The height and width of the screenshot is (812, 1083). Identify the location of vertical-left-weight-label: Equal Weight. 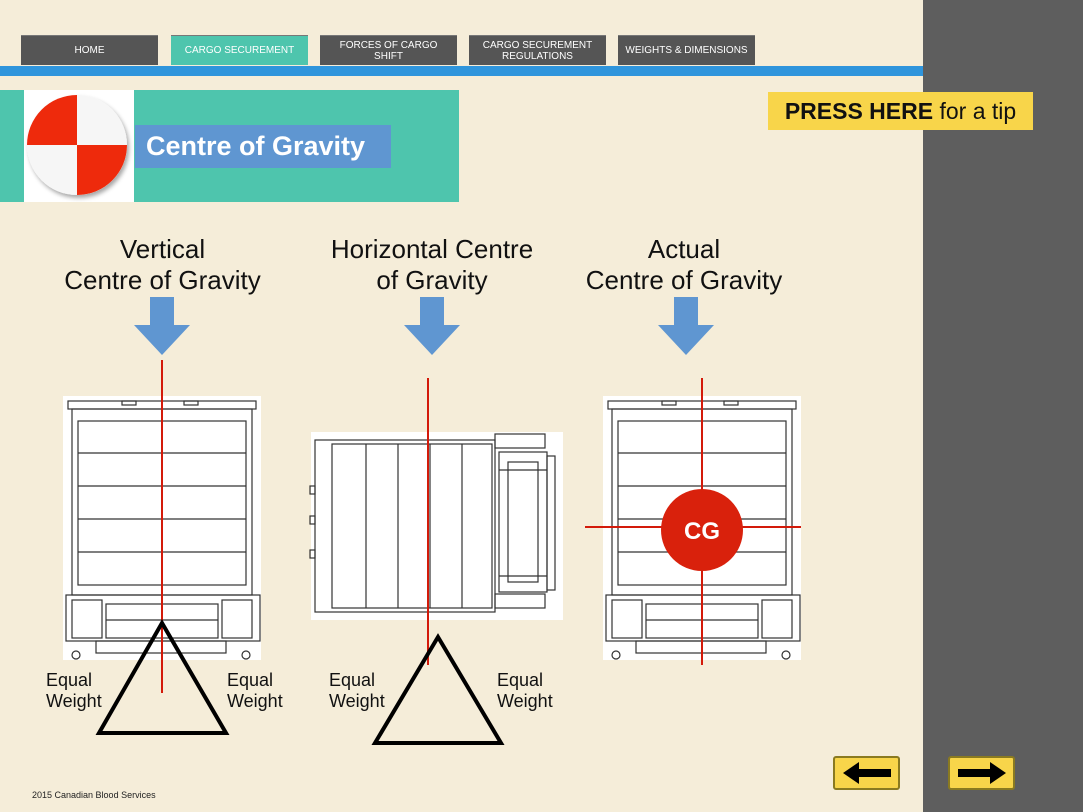
(74, 691).